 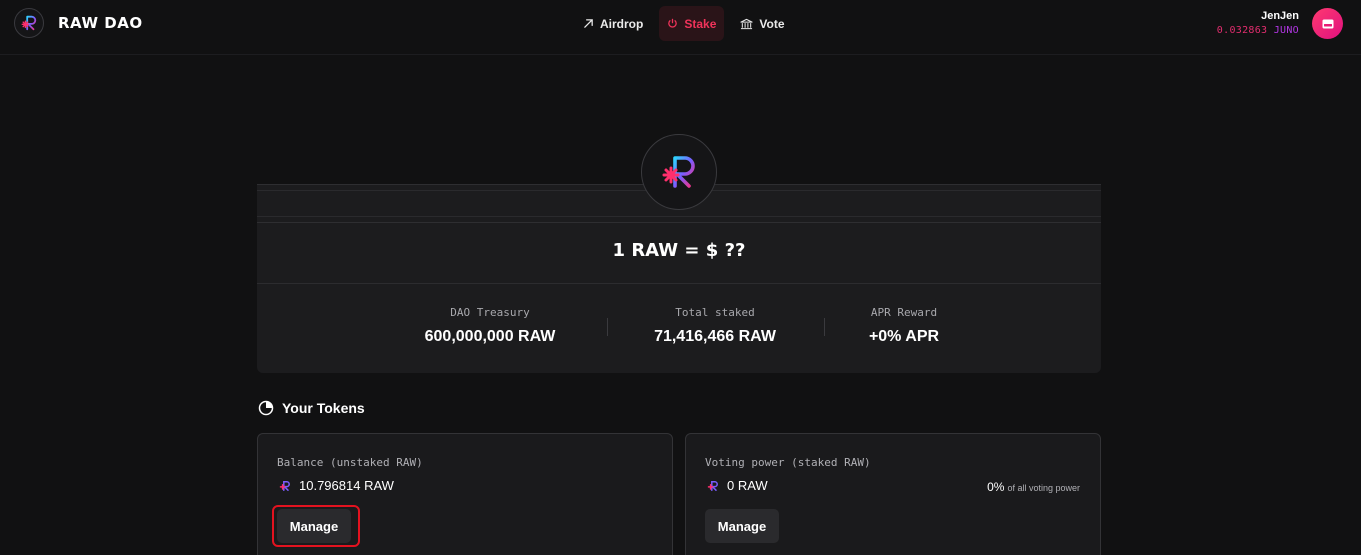 I want to click on wallet-avatar, so click(x=1327, y=23).